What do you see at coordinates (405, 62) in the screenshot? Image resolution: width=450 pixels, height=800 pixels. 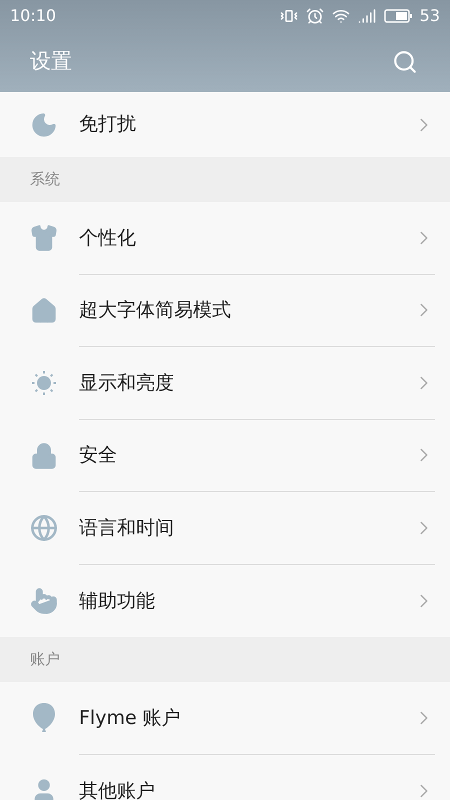 I see `search-button` at bounding box center [405, 62].